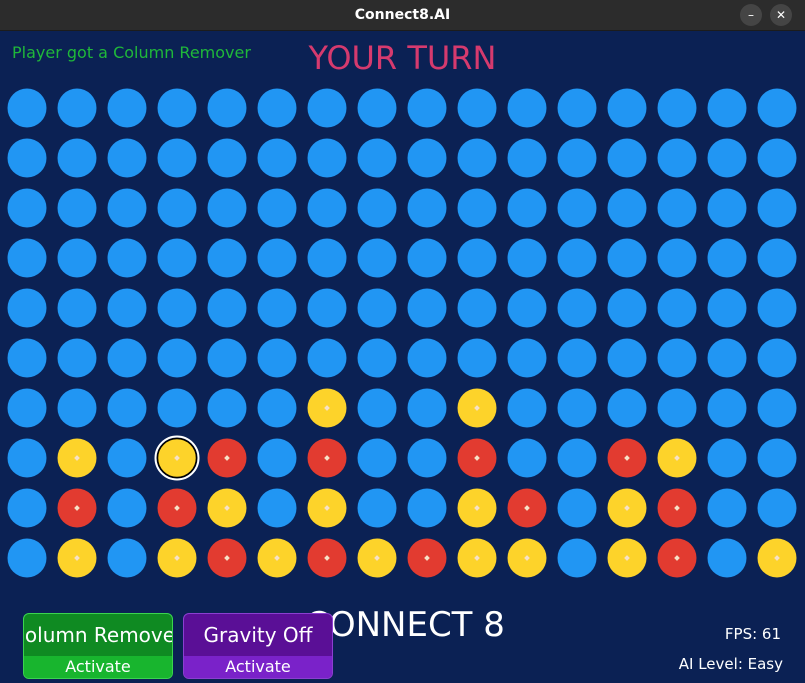 This screenshot has width=805, height=683. What do you see at coordinates (751, 15) in the screenshot?
I see `minimize-icon: –` at bounding box center [751, 15].